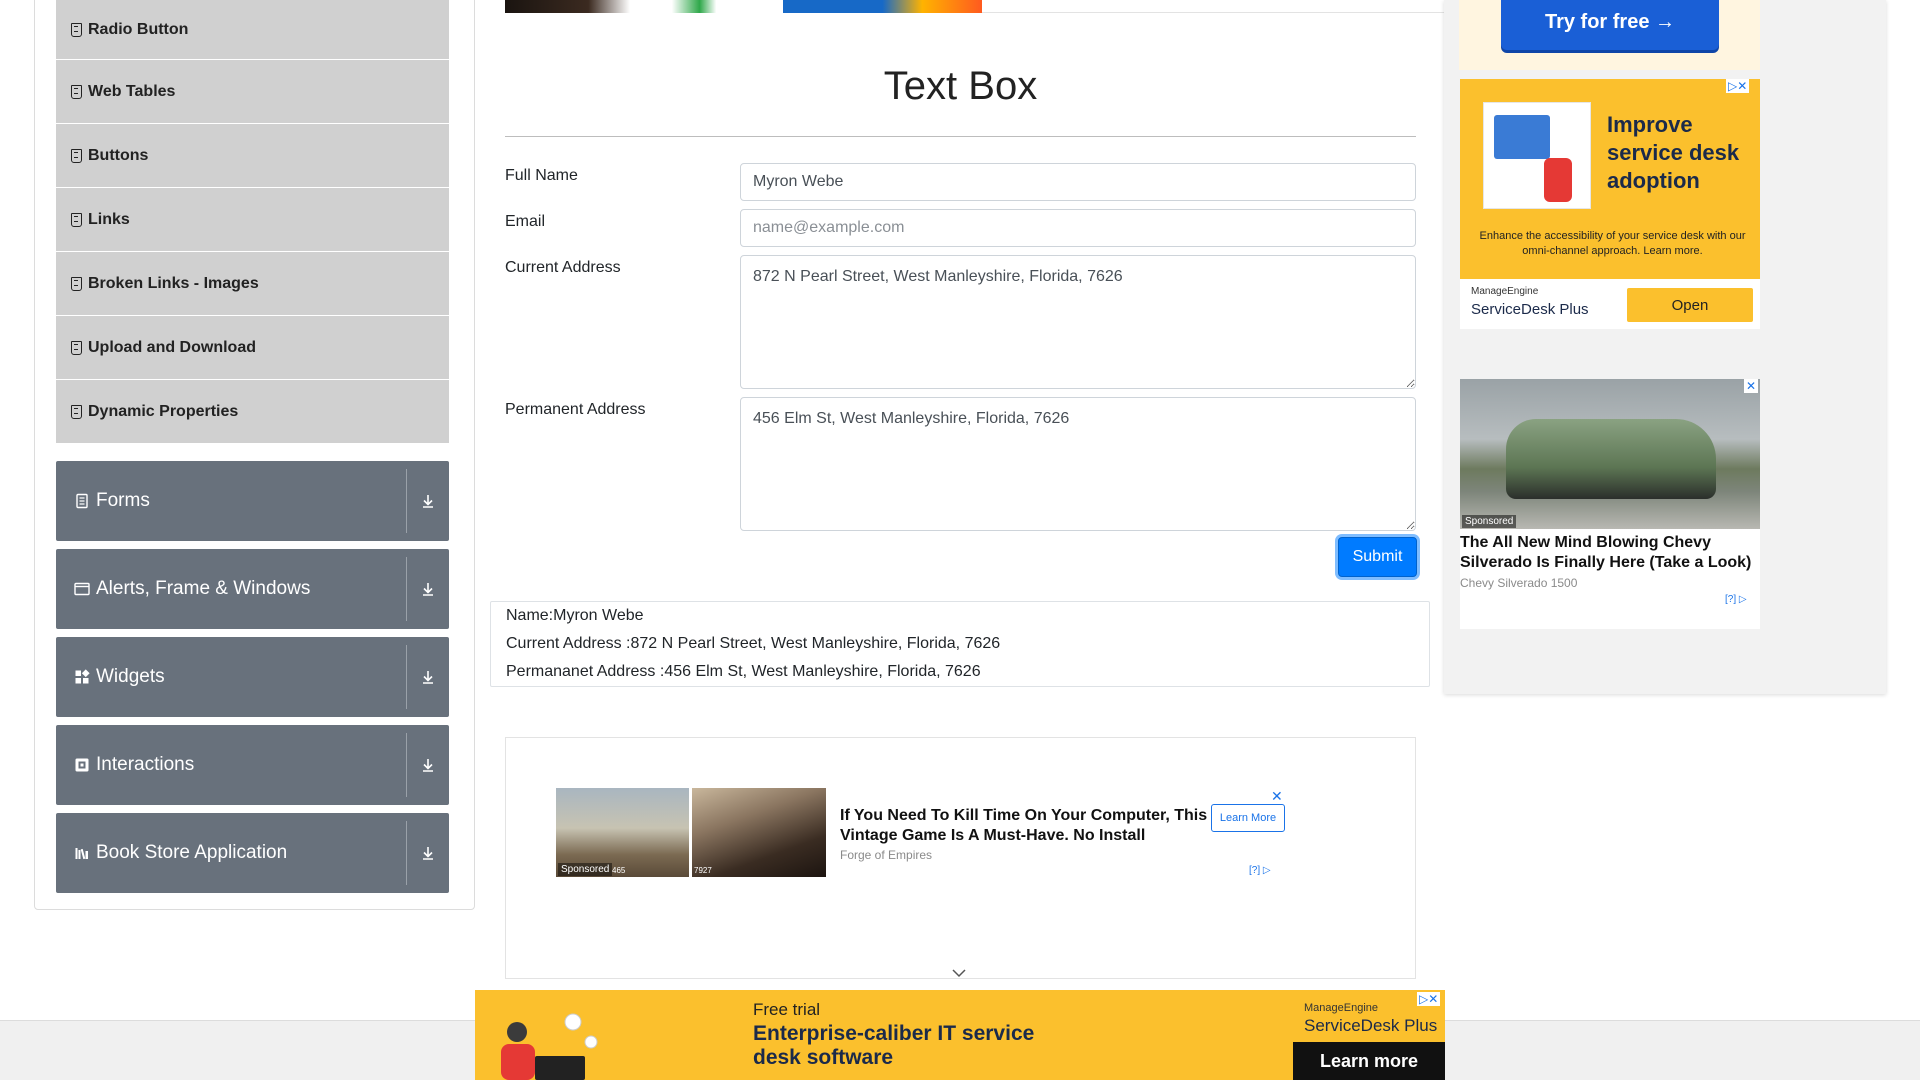  What do you see at coordinates (145, 764) in the screenshot?
I see `sidebar-group-label: Interactions` at bounding box center [145, 764].